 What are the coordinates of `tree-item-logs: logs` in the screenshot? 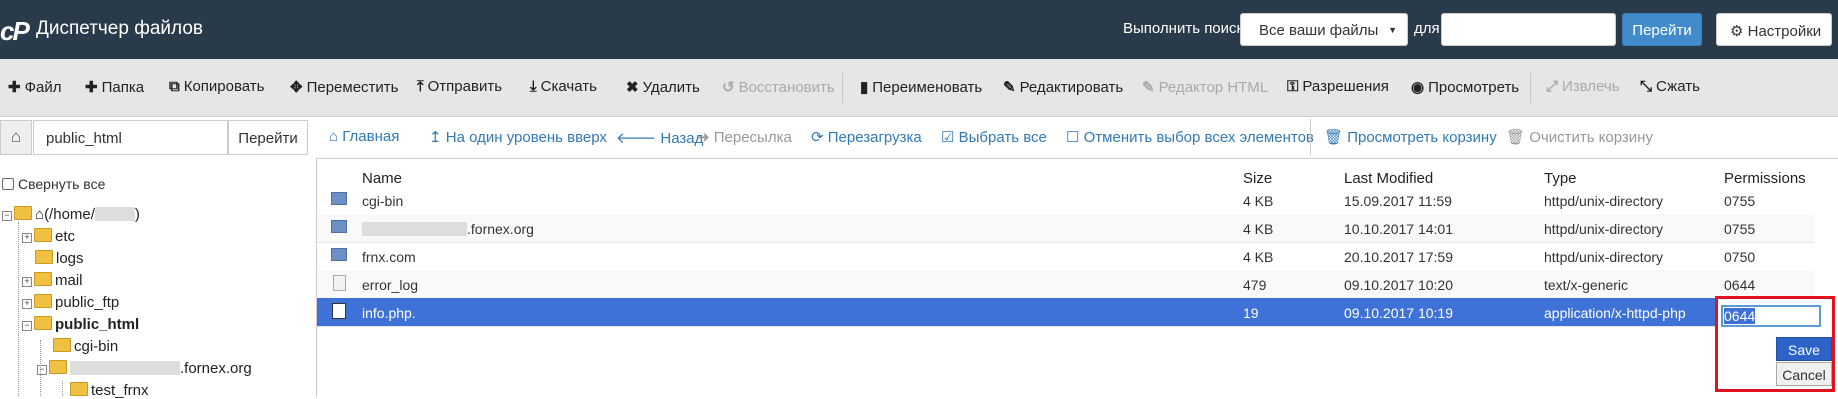 It's located at (59, 258).